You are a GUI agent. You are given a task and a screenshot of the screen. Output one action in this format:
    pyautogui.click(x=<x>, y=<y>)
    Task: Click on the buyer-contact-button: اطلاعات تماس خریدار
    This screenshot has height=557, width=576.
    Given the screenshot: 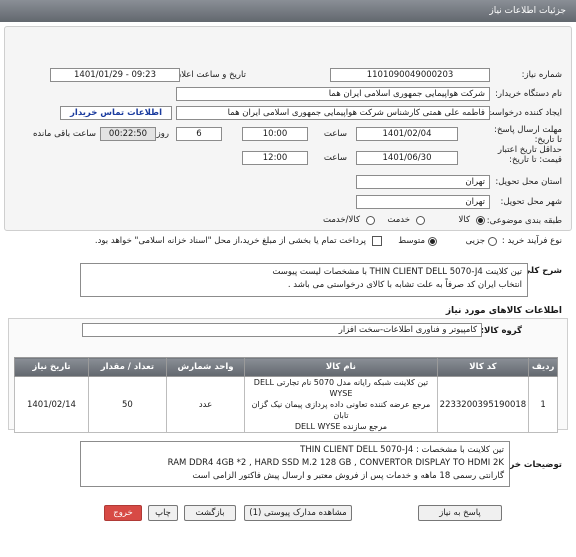 What is the action you would take?
    pyautogui.click(x=116, y=113)
    